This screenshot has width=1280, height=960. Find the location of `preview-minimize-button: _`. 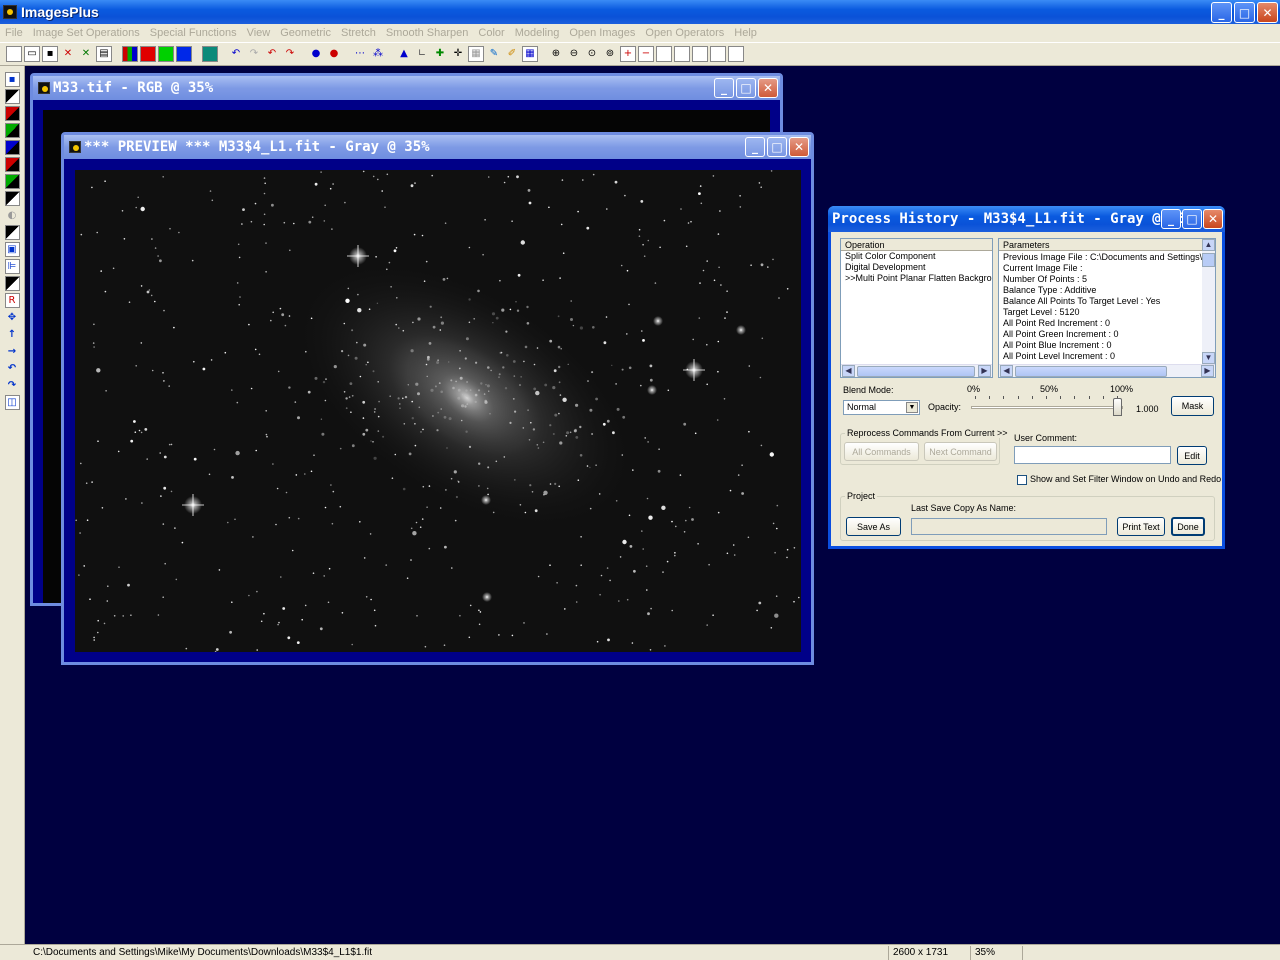

preview-minimize-button: _ is located at coordinates (755, 147).